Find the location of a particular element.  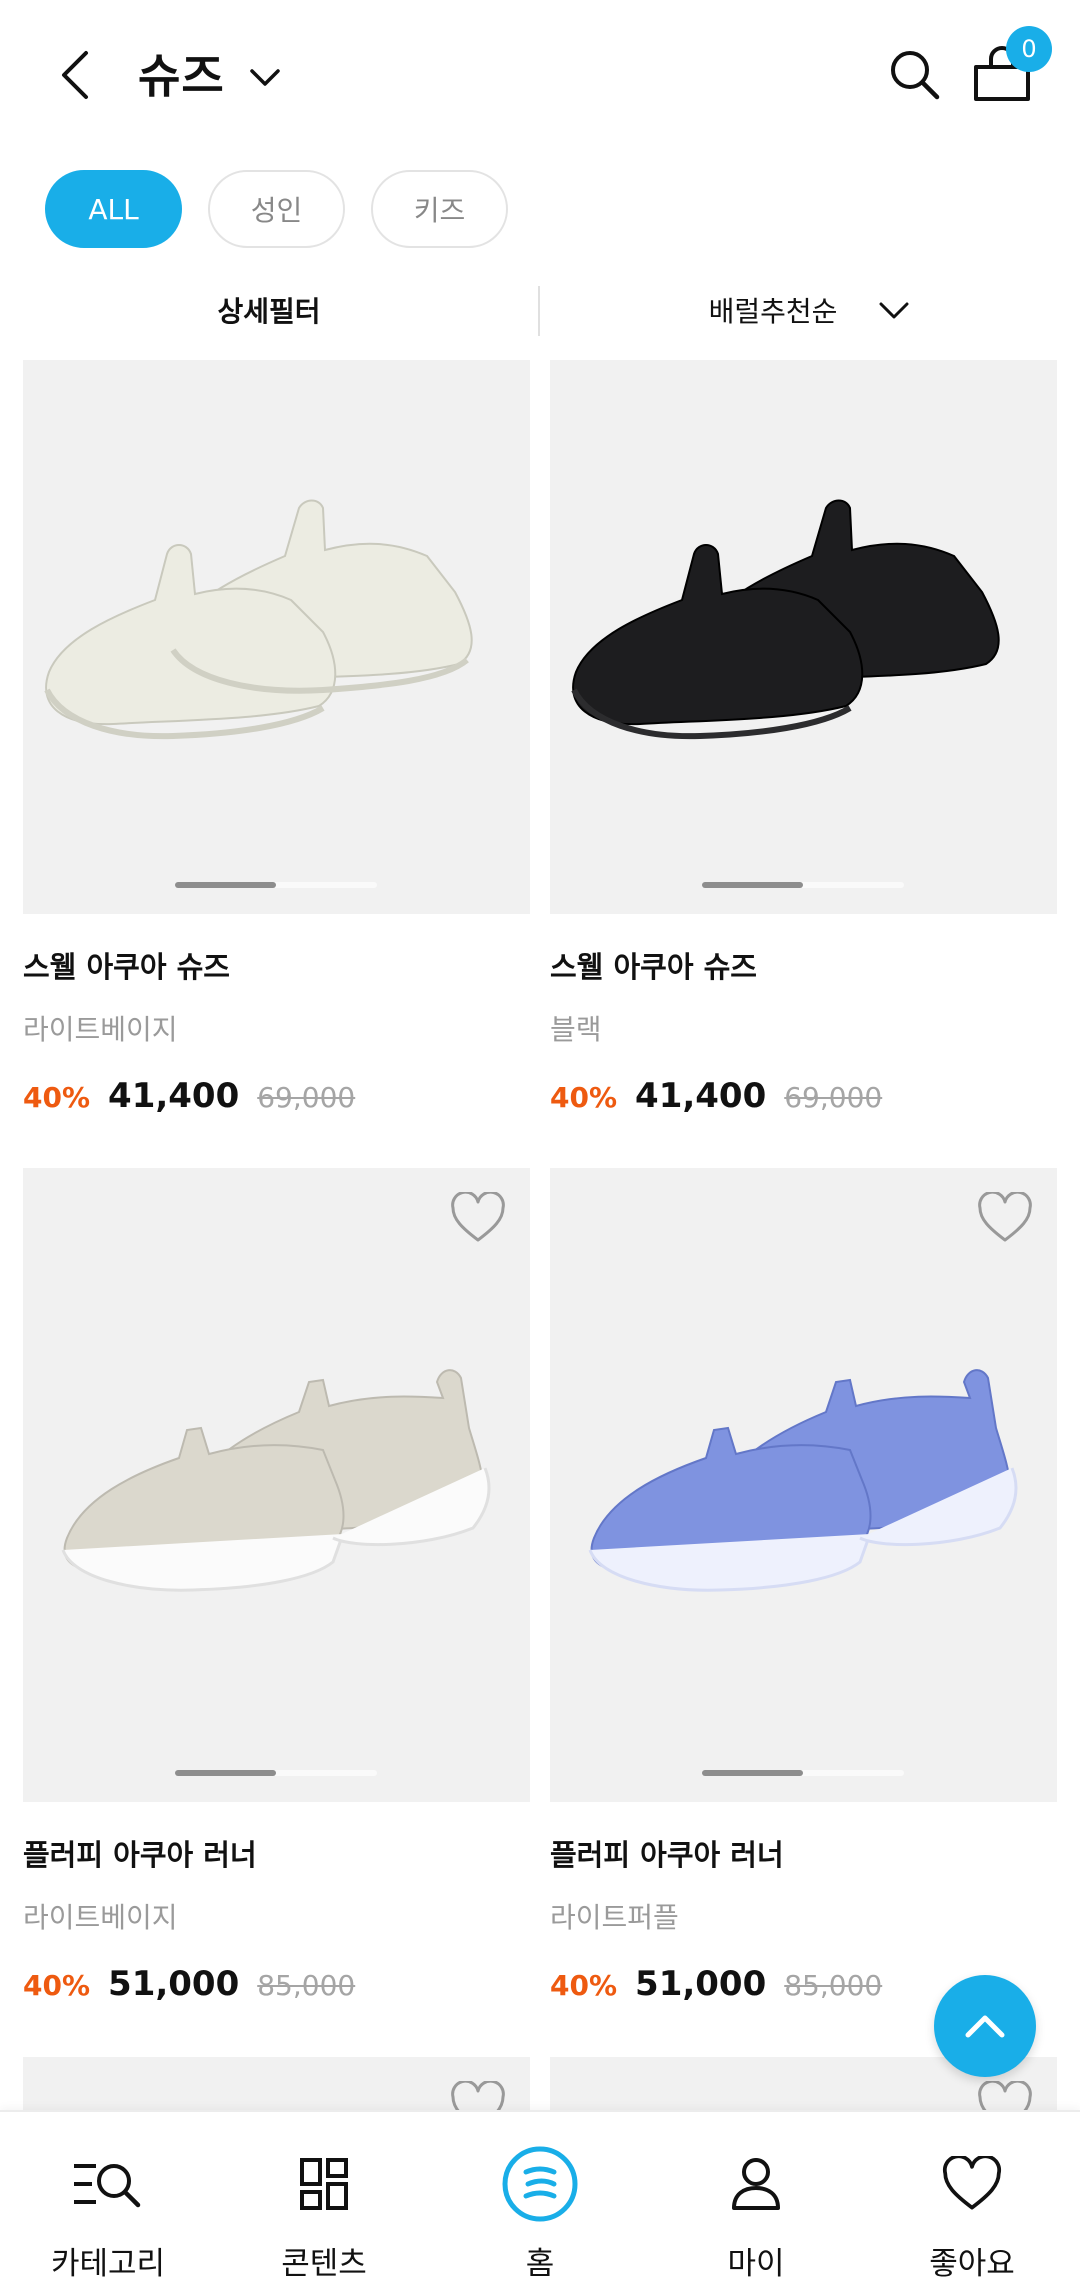

chevron-up-icon is located at coordinates (985, 2026).